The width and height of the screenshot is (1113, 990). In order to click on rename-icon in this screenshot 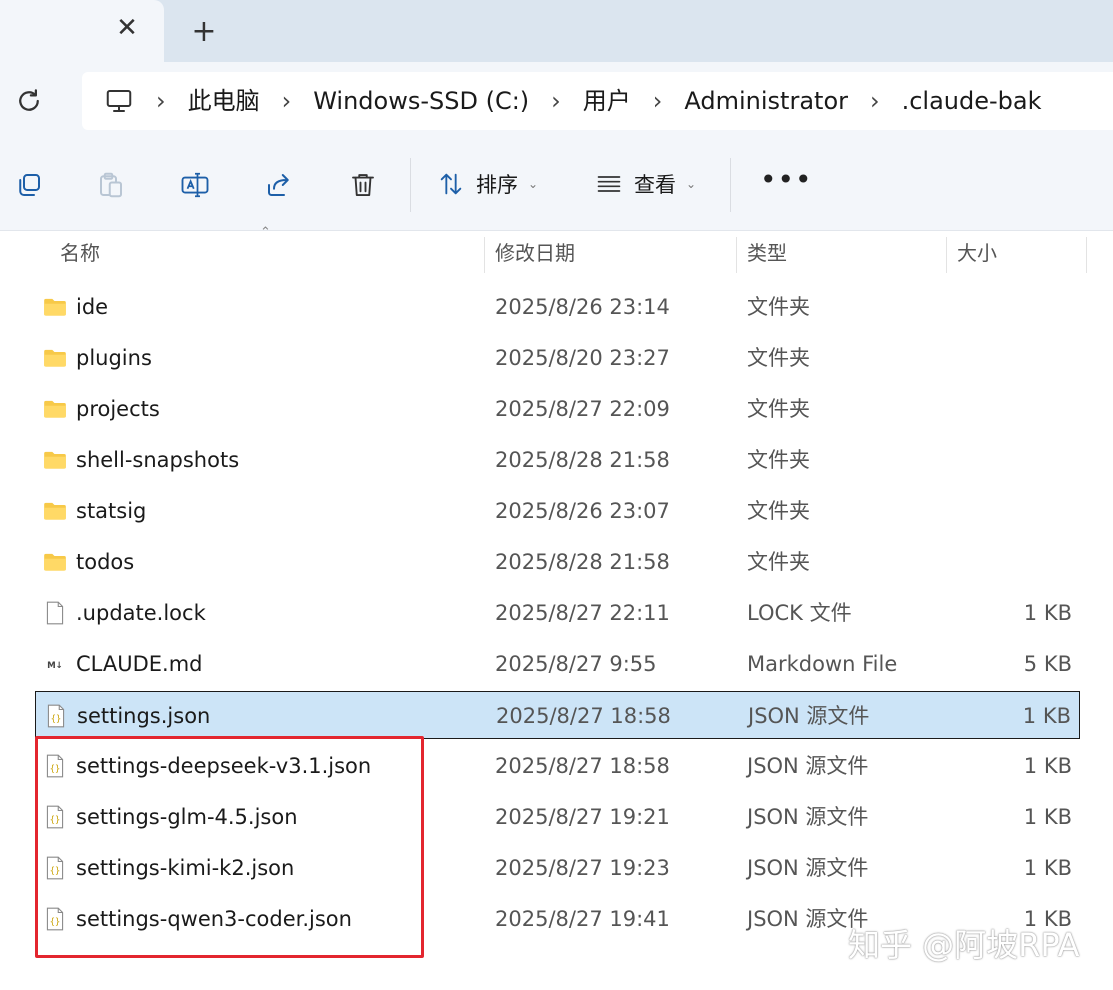, I will do `click(195, 185)`.